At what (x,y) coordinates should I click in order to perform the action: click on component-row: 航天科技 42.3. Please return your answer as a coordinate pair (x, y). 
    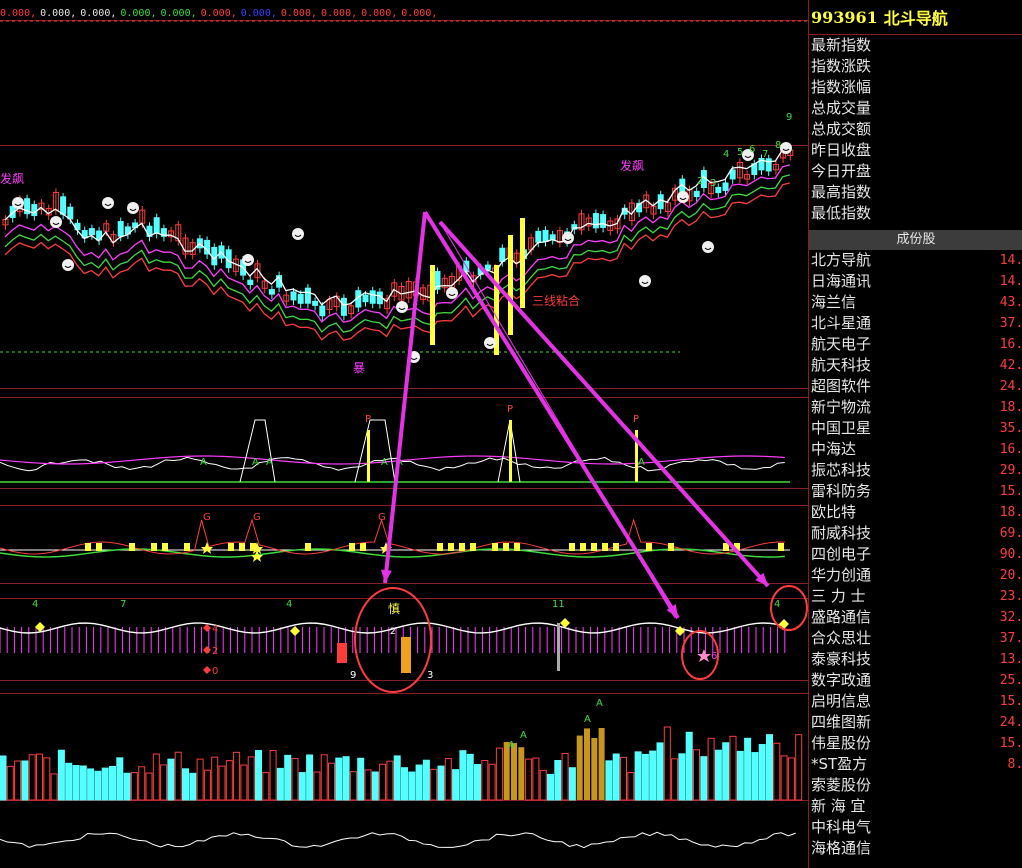
    Looking at the image, I should click on (915, 365).